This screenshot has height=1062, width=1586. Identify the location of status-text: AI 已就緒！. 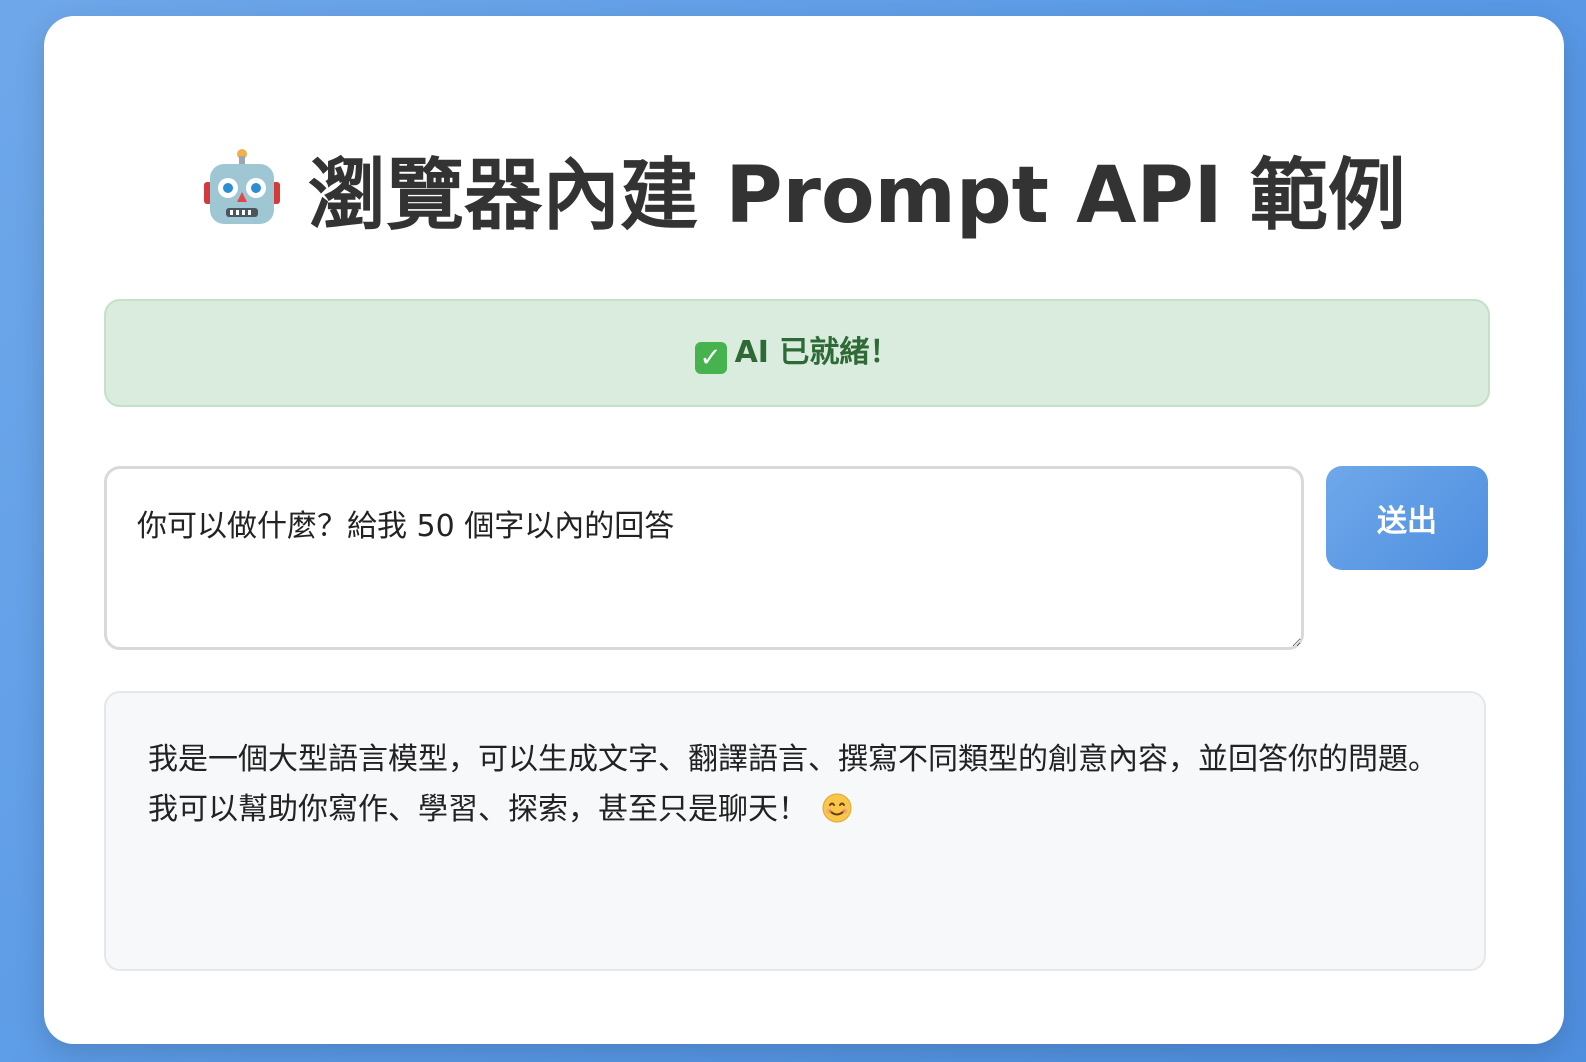
(817, 352).